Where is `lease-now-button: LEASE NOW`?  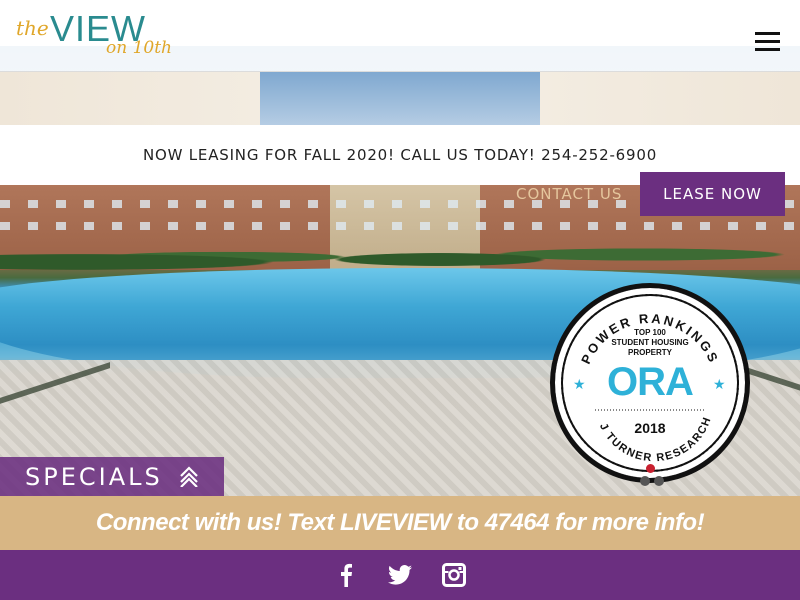
lease-now-button: LEASE NOW is located at coordinates (712, 194).